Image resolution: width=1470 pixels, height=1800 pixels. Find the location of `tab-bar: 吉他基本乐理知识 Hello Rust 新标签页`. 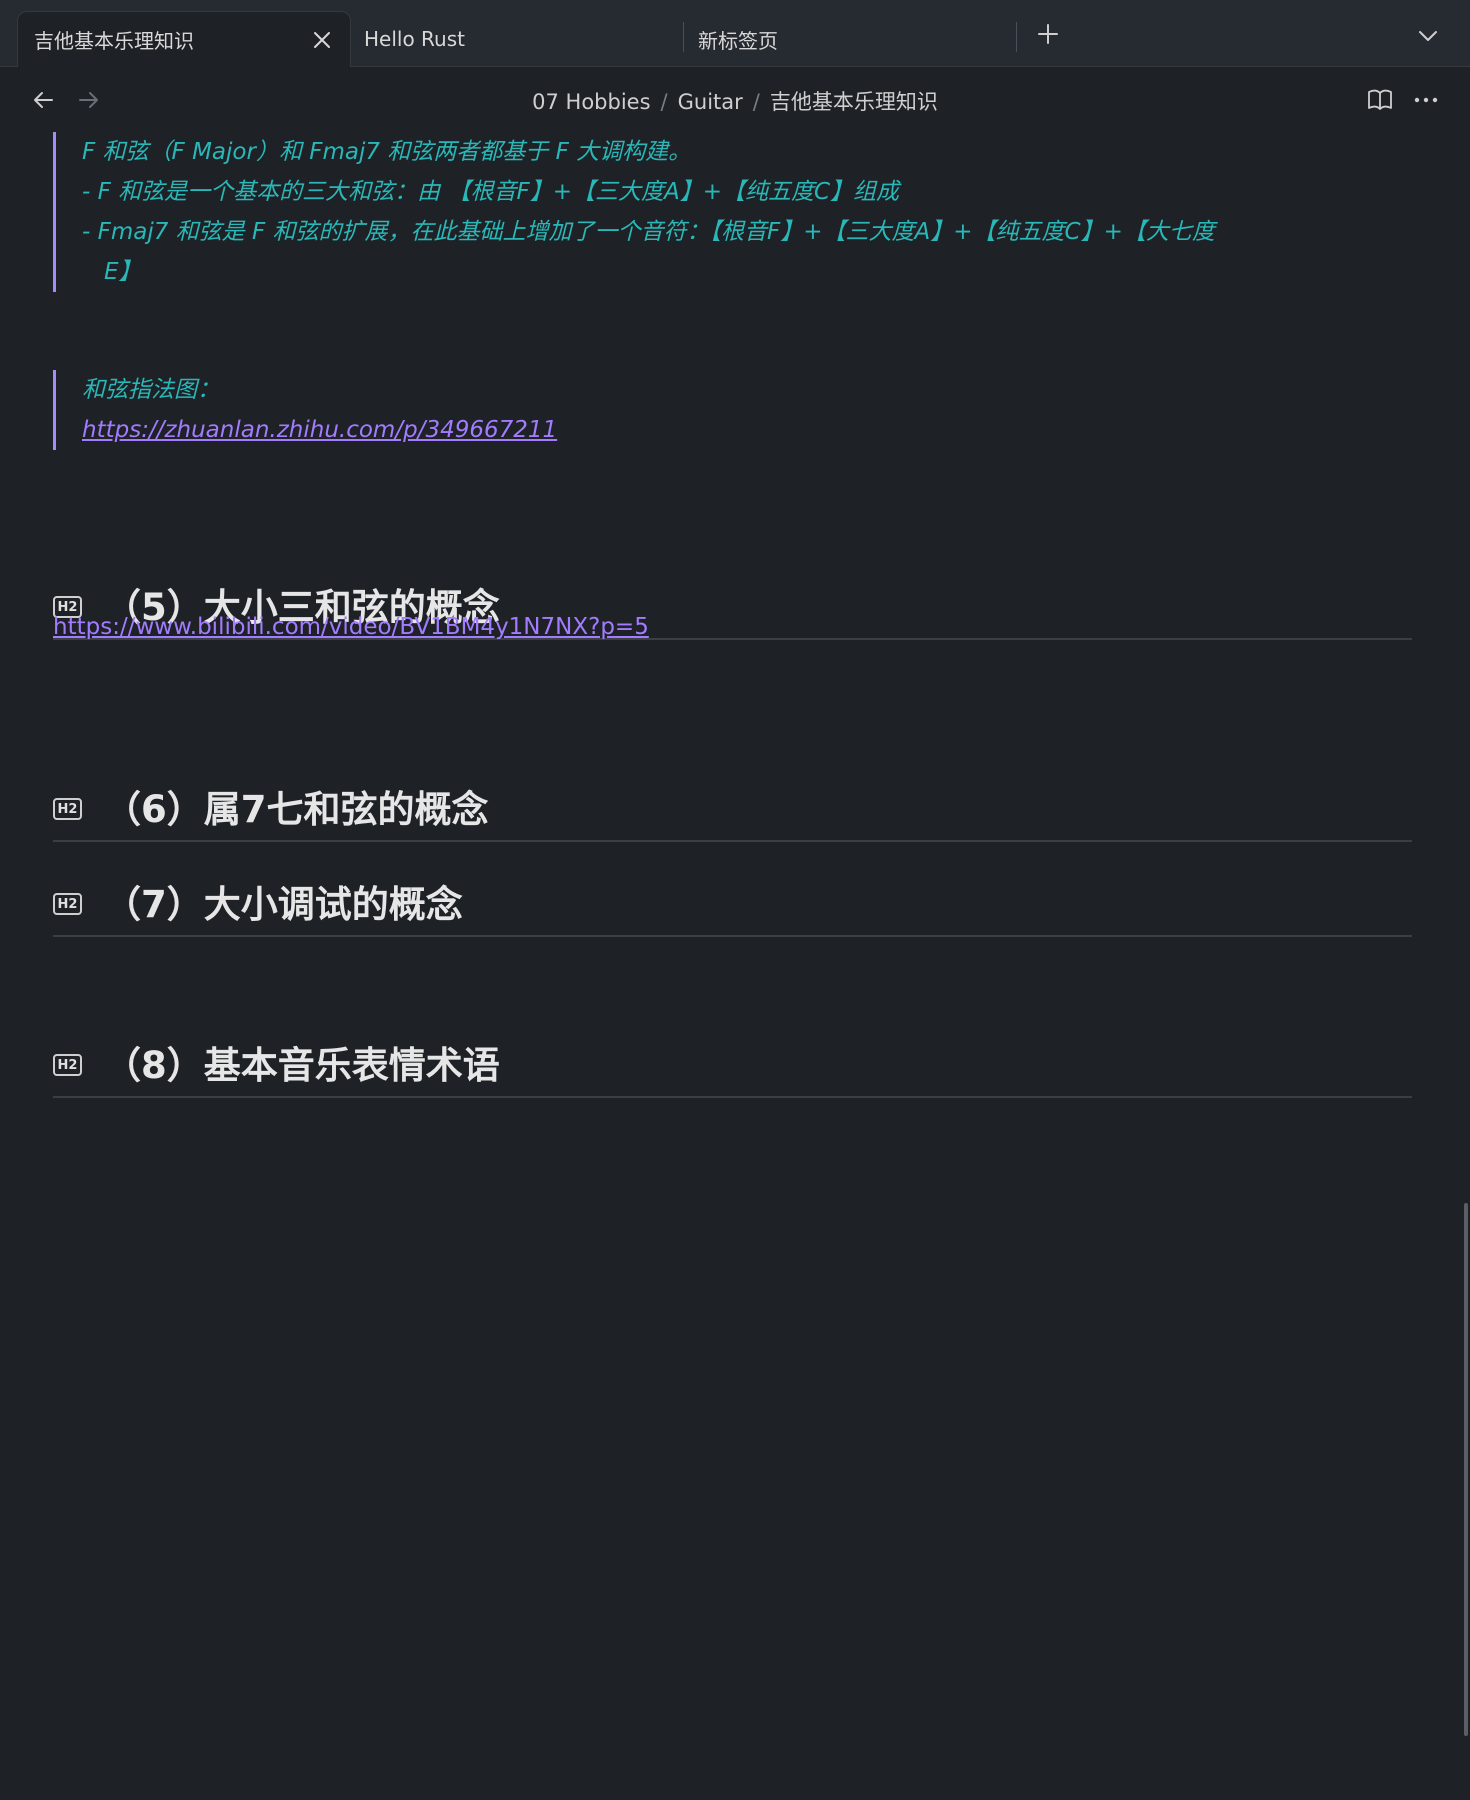

tab-bar: 吉他基本乐理知识 Hello Rust 新标签页 is located at coordinates (735, 33).